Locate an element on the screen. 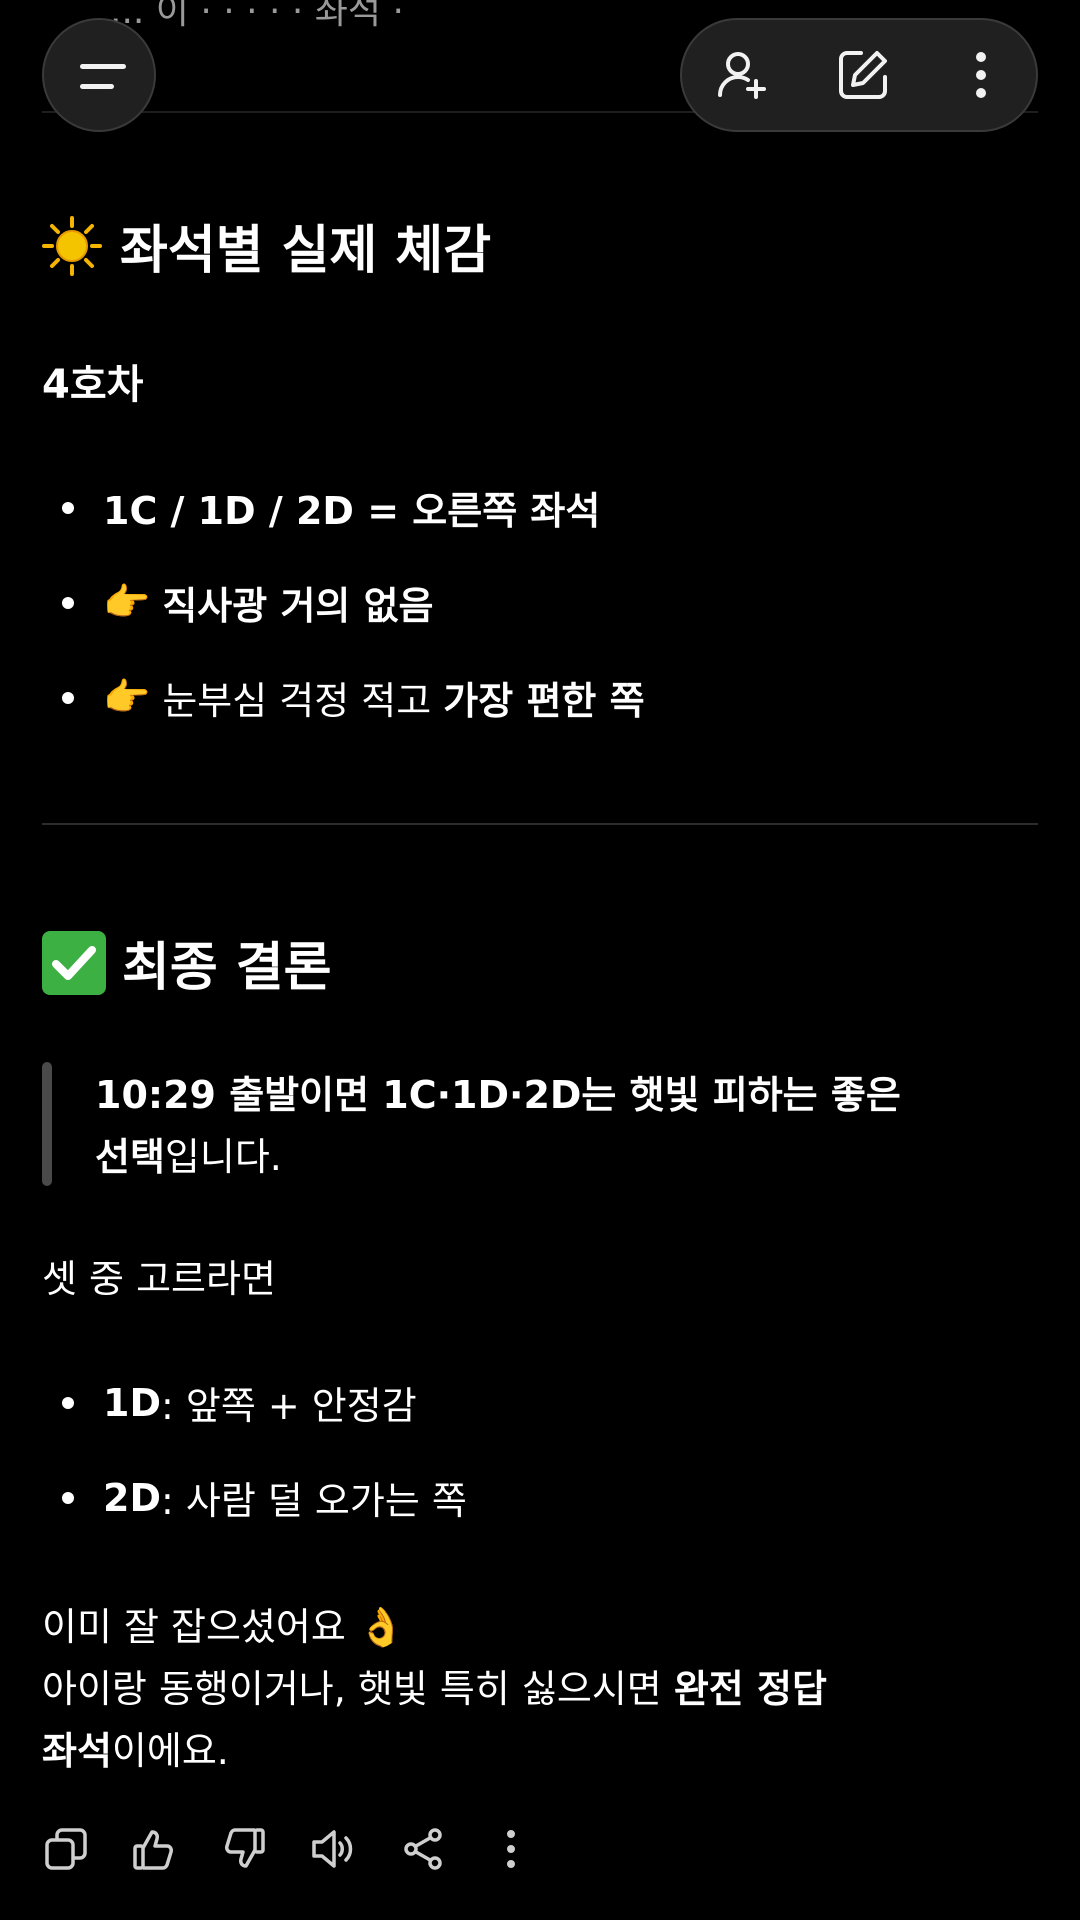 This screenshot has width=1080, height=1920. list-item: 👉 직사광 거의 없음 is located at coordinates (248, 602).